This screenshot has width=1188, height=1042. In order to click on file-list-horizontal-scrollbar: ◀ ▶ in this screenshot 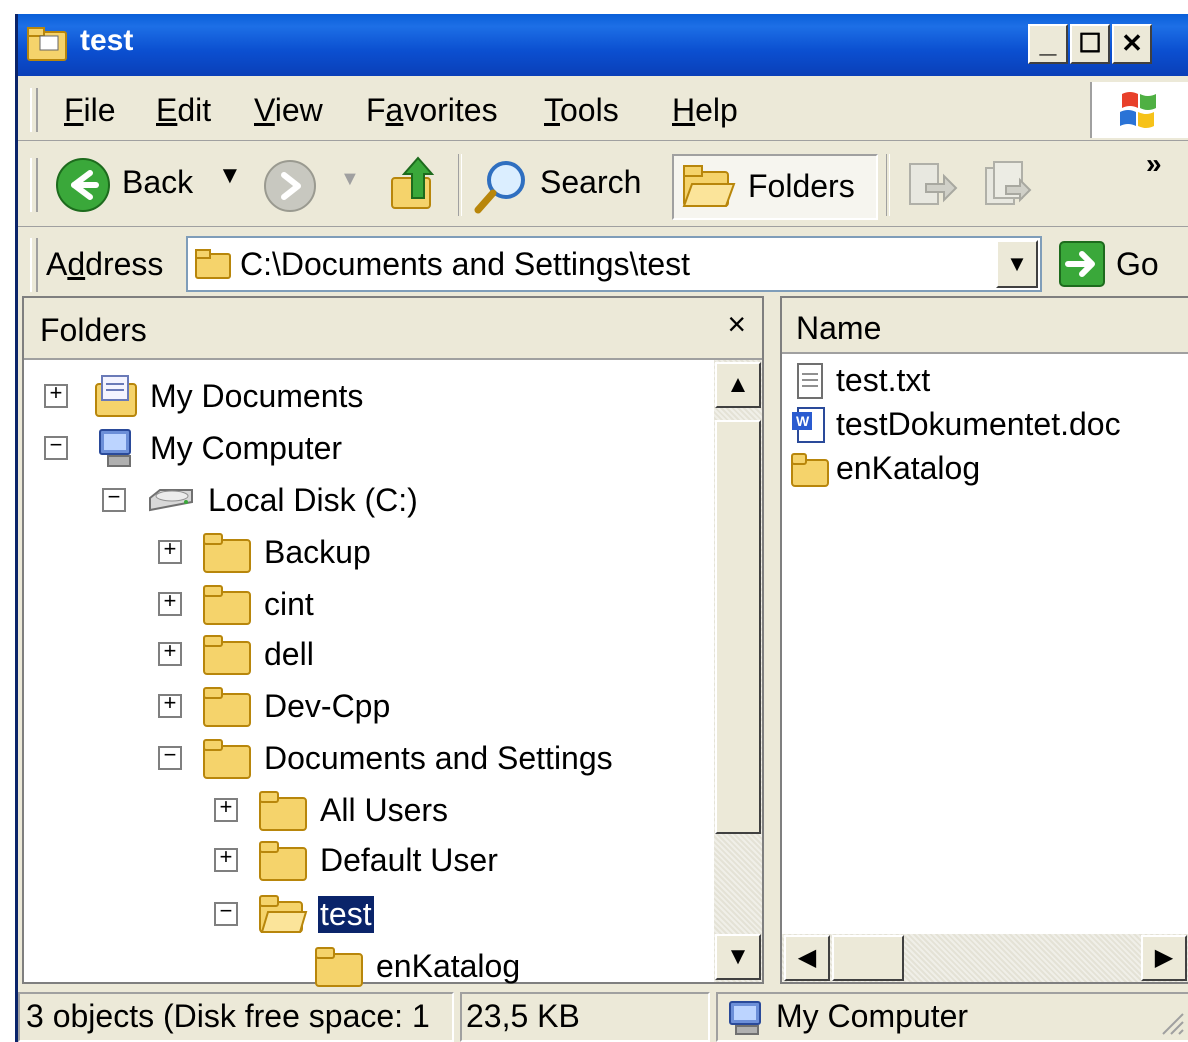, I will do `click(985, 958)`.